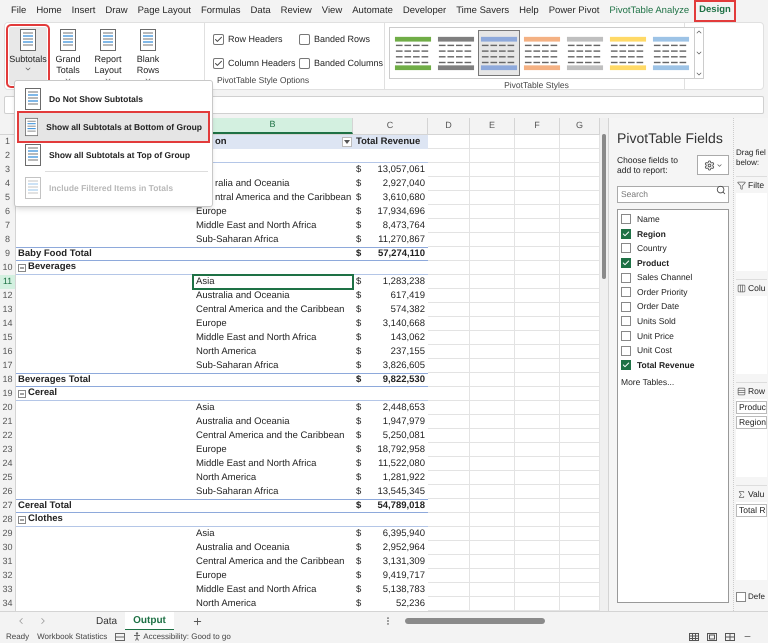 The width and height of the screenshot is (768, 643). Describe the element at coordinates (7, 295) in the screenshot. I see `row-number: 12` at that location.